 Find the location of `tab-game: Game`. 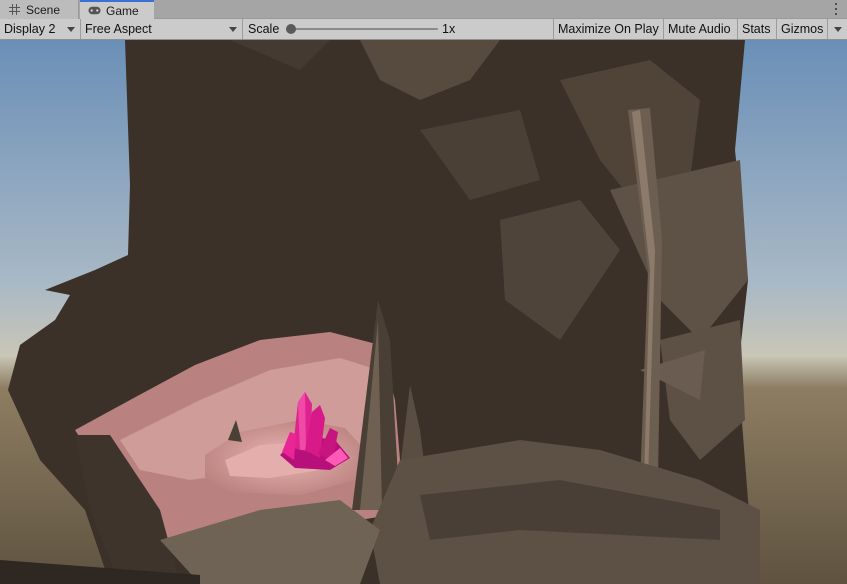

tab-game: Game is located at coordinates (117, 9).